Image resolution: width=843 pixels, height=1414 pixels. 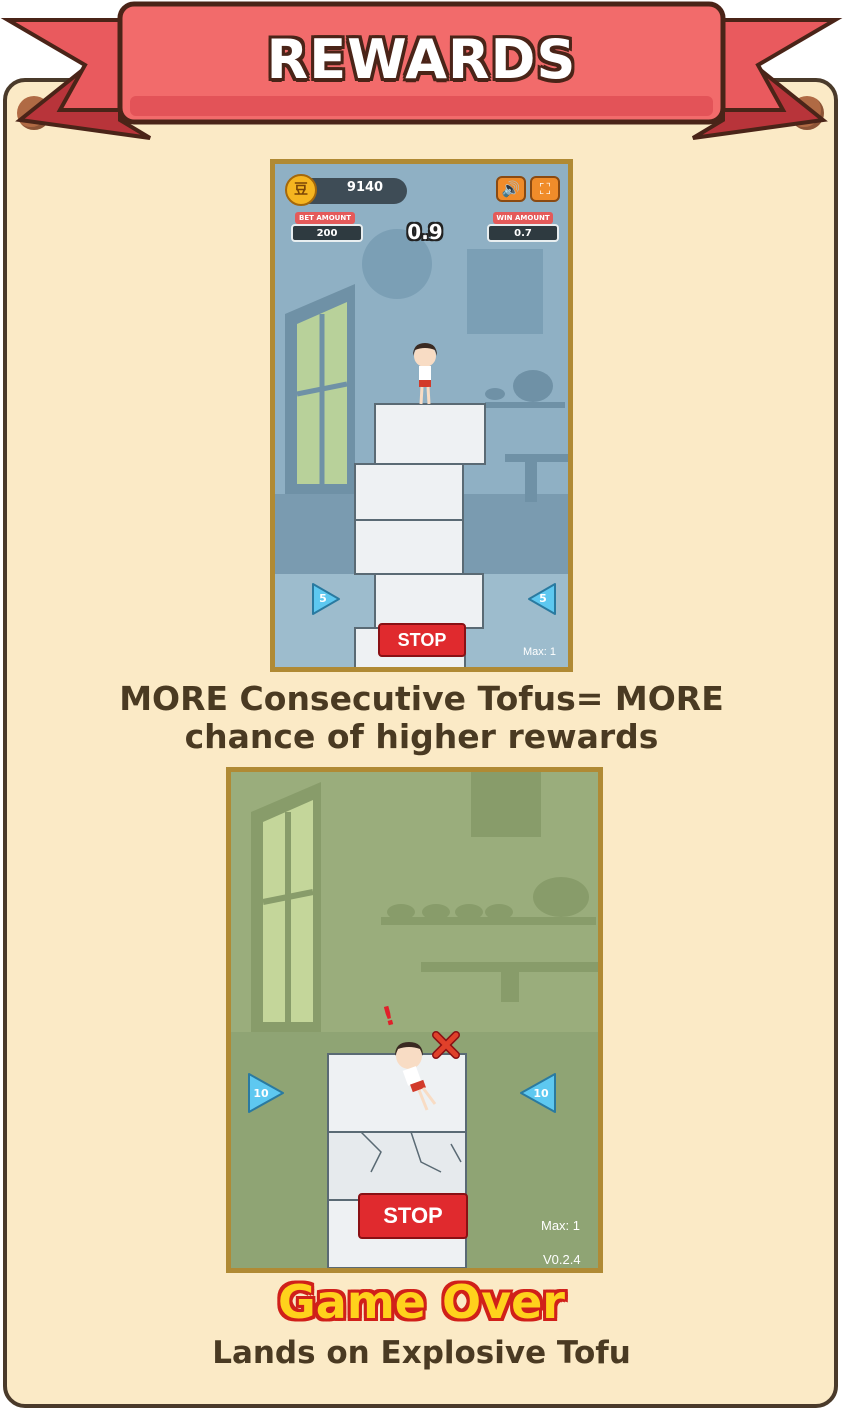 What do you see at coordinates (421, 59) in the screenshot?
I see `rewards-title: REWARDS` at bounding box center [421, 59].